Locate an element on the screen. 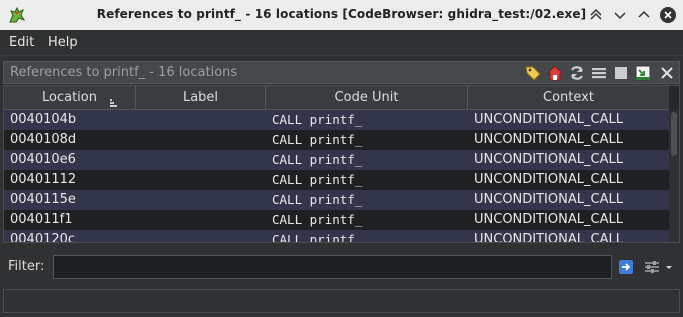 This screenshot has width=683, height=317. menu-help: Help is located at coordinates (63, 42).